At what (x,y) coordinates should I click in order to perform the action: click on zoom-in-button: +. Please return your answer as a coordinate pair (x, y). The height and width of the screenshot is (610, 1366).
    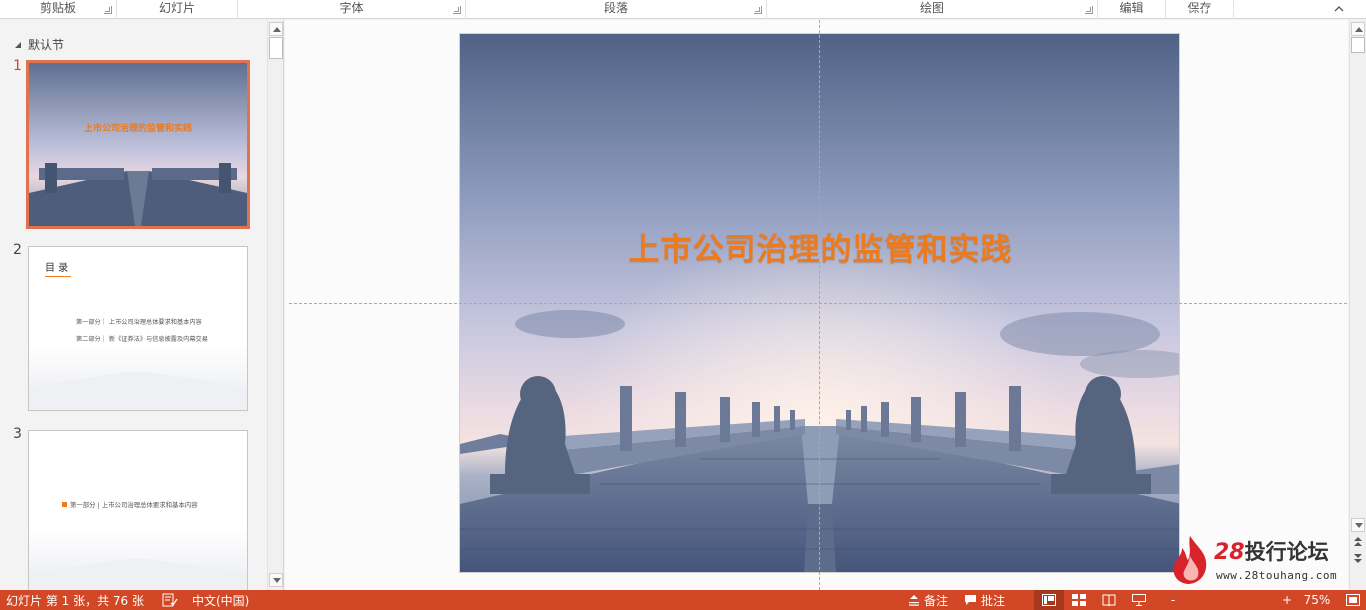
    Looking at the image, I should click on (1287, 600).